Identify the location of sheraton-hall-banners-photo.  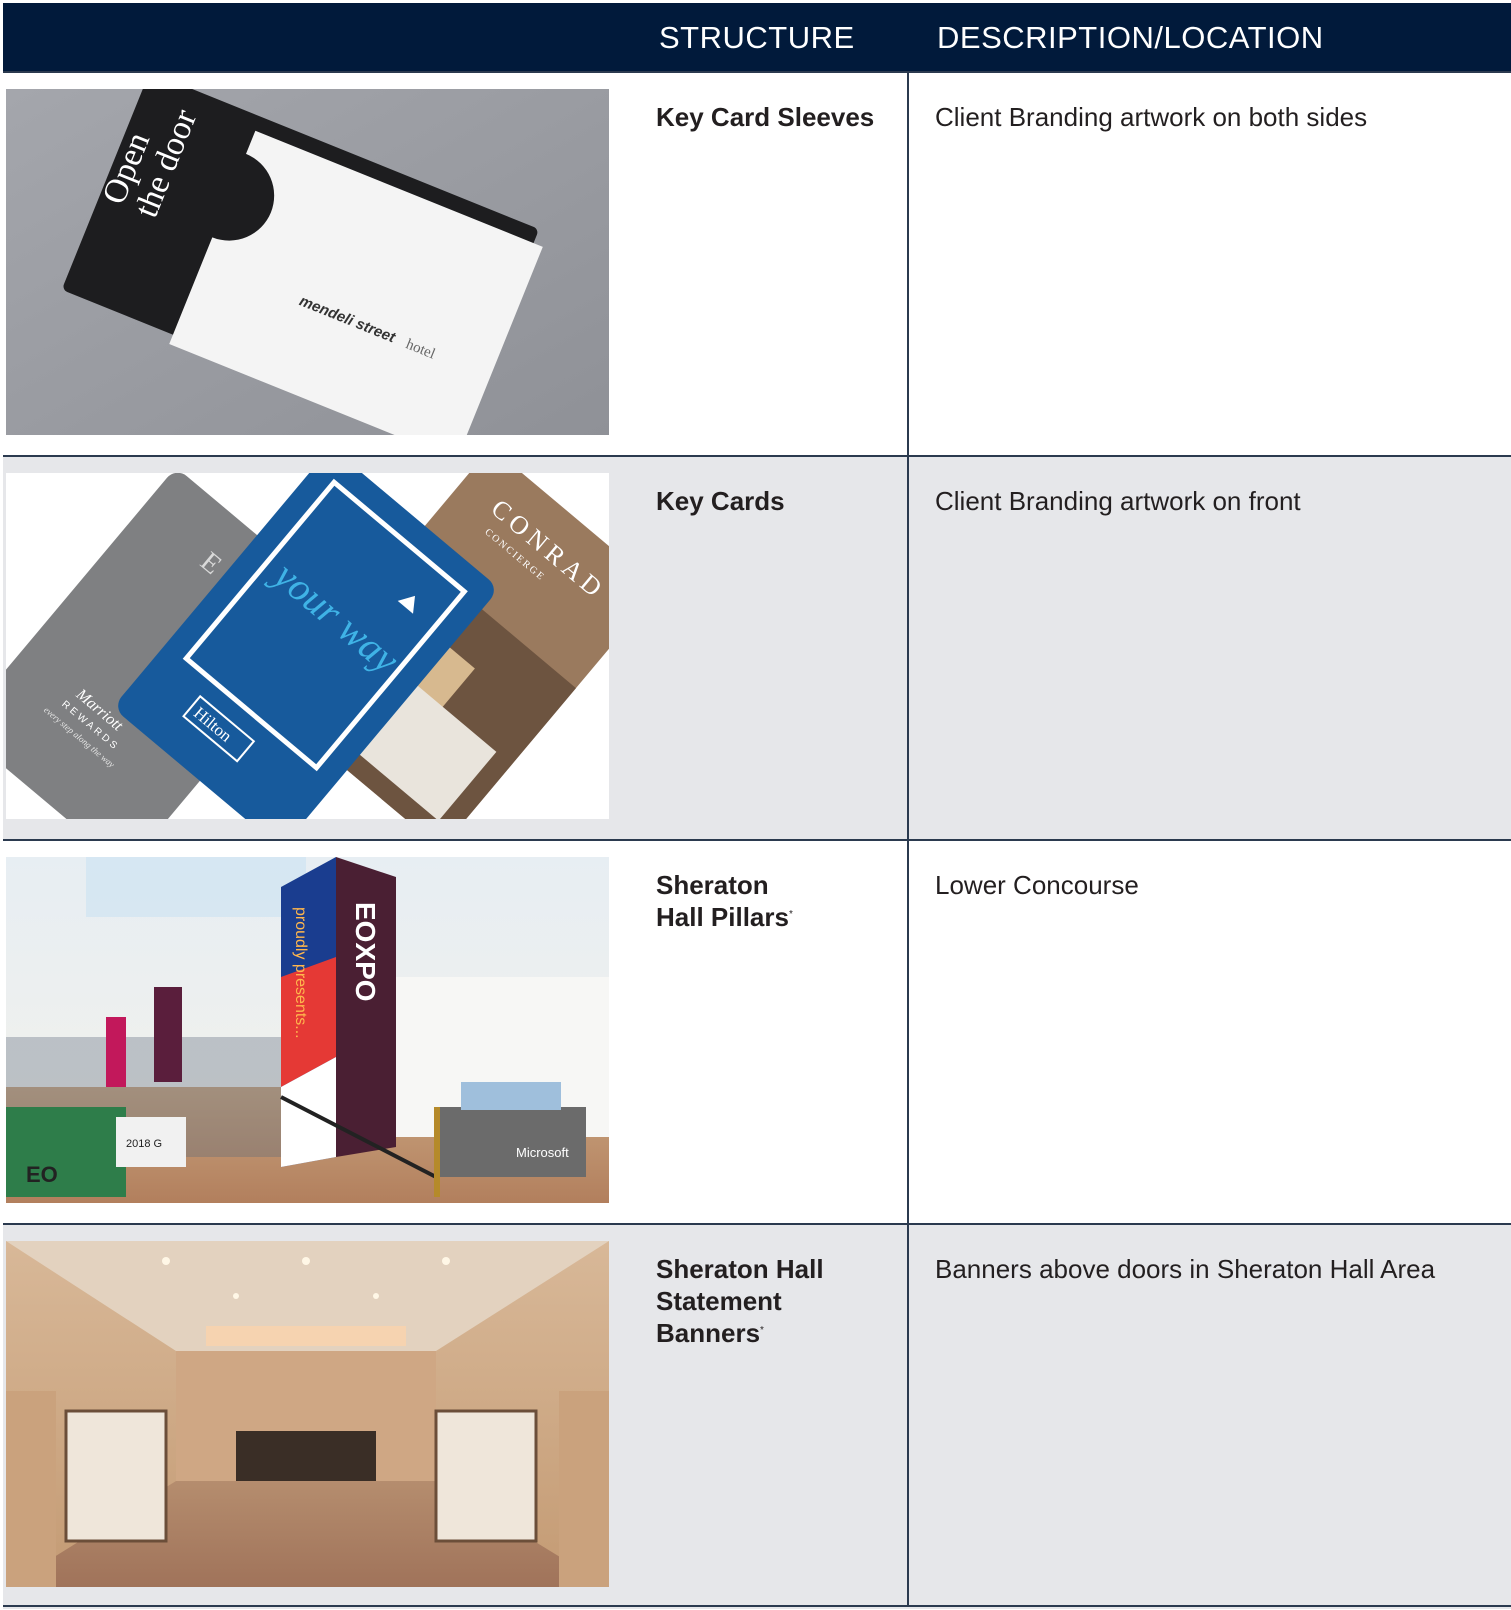
(307, 1414).